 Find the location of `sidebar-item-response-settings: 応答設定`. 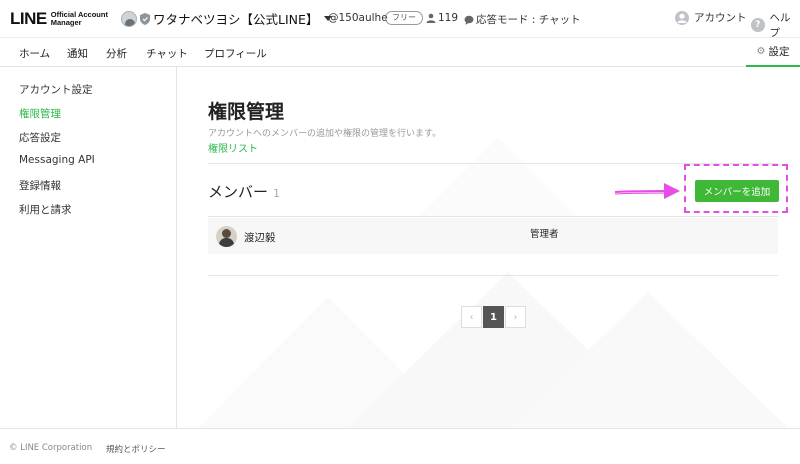

sidebar-item-response-settings: 応答設定 is located at coordinates (40, 137).